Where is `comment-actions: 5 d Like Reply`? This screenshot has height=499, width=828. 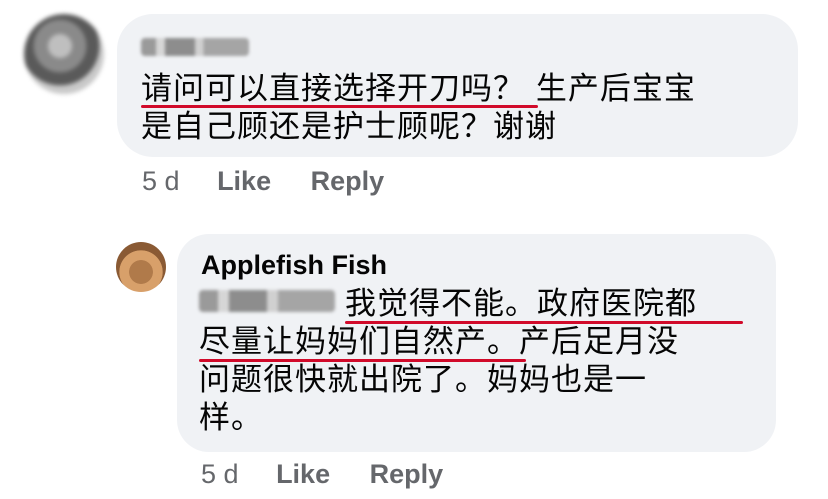 comment-actions: 5 d Like Reply is located at coordinates (279, 181).